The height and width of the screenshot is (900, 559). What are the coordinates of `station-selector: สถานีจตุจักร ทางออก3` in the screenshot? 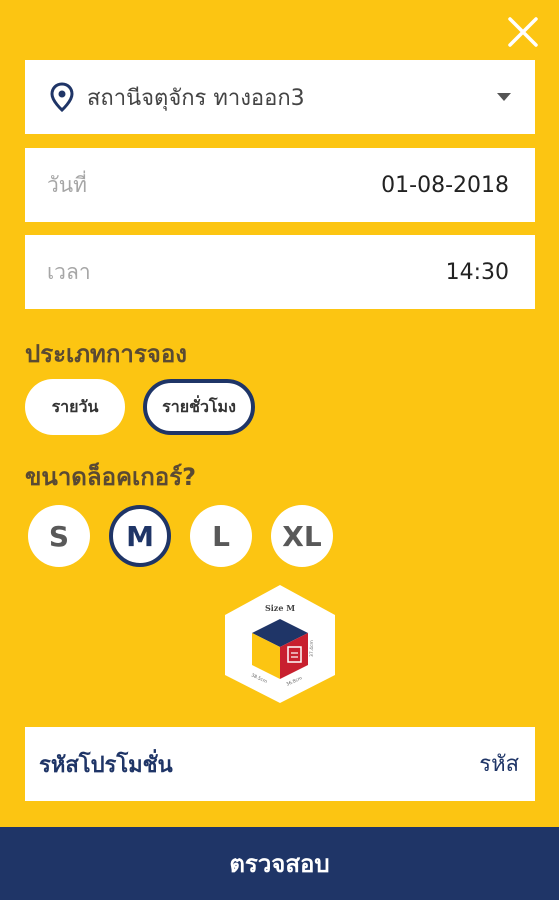 It's located at (280, 97).